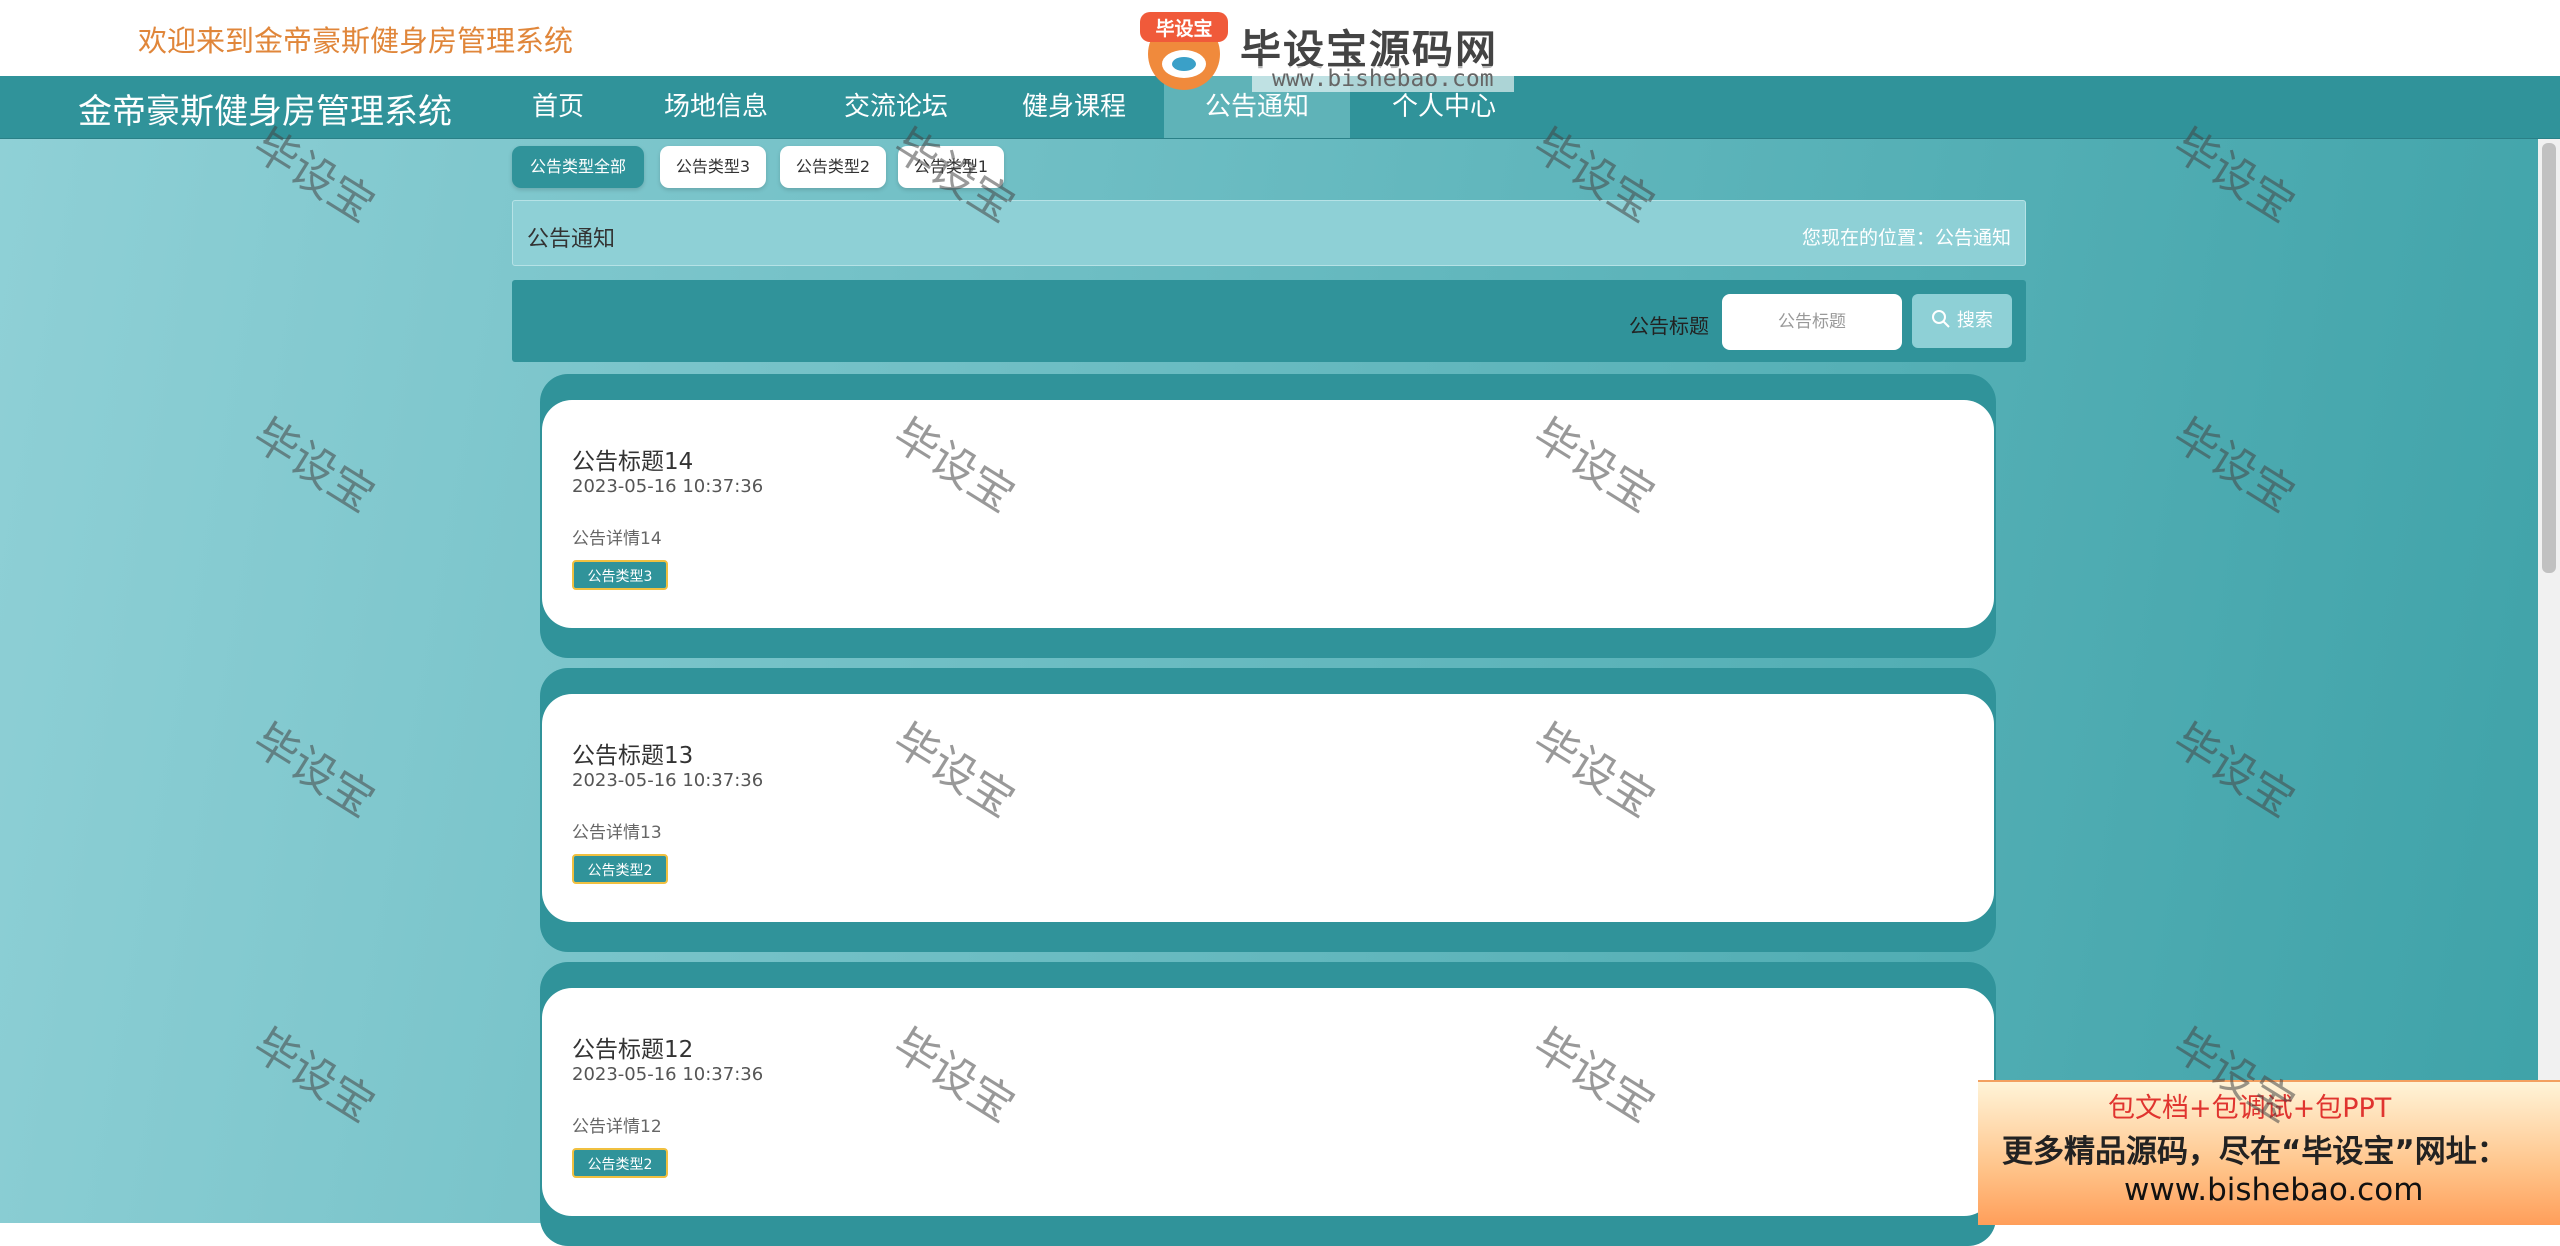 The height and width of the screenshot is (1246, 2560). What do you see at coordinates (1183, 28) in the screenshot?
I see `logo-badge-text: 毕设宝` at bounding box center [1183, 28].